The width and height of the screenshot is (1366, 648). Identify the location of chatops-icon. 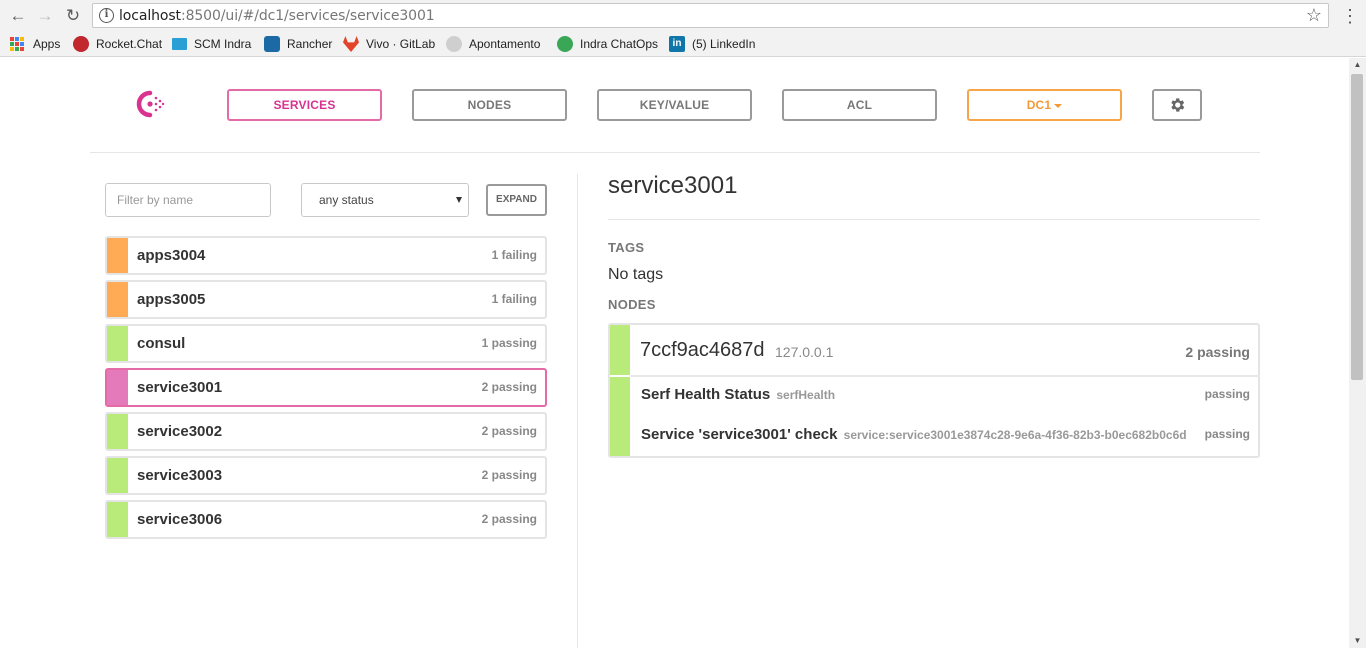
(565, 44).